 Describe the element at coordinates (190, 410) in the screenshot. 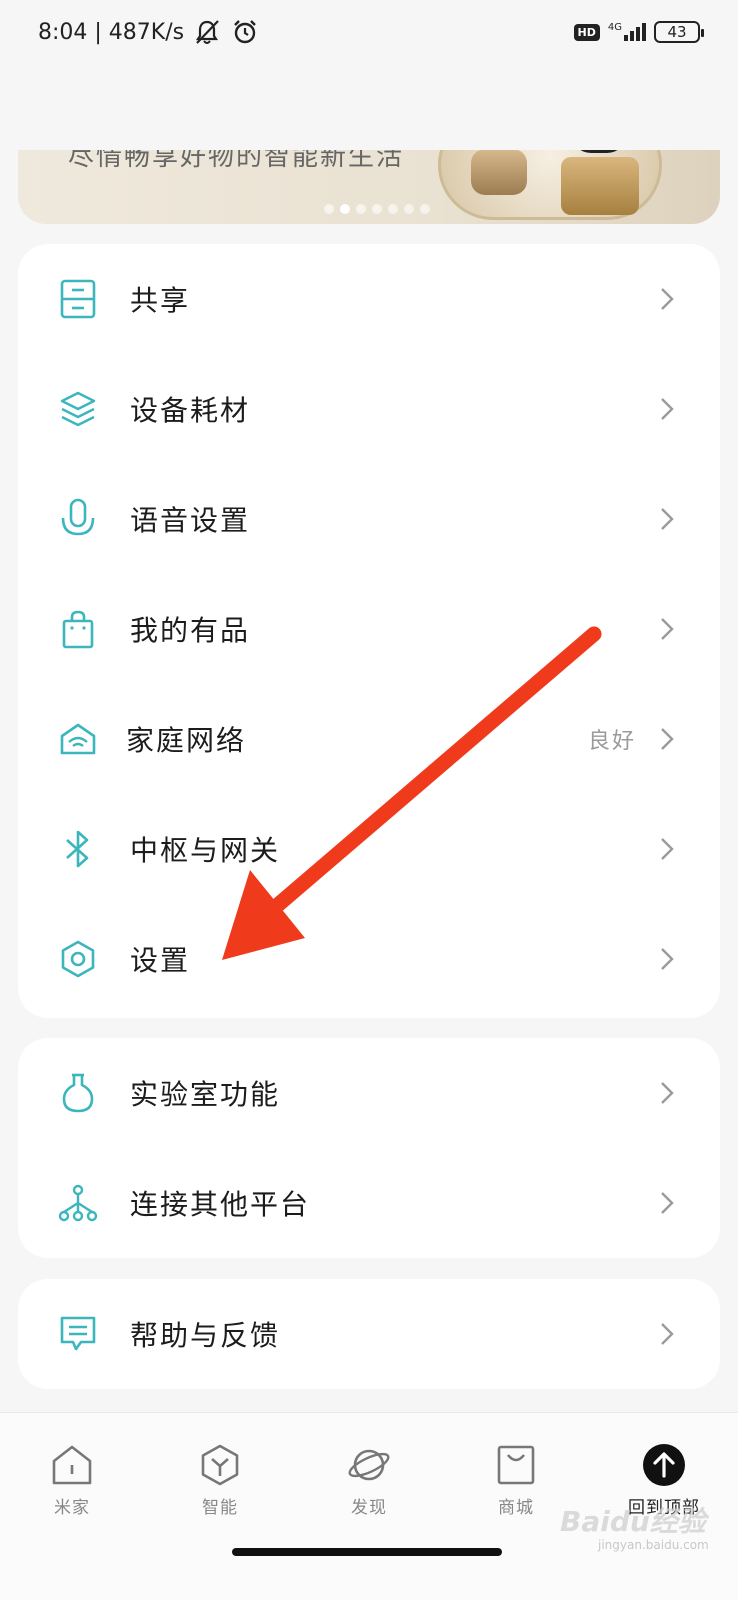

I see `menu-item-label: 设备耗材` at that location.